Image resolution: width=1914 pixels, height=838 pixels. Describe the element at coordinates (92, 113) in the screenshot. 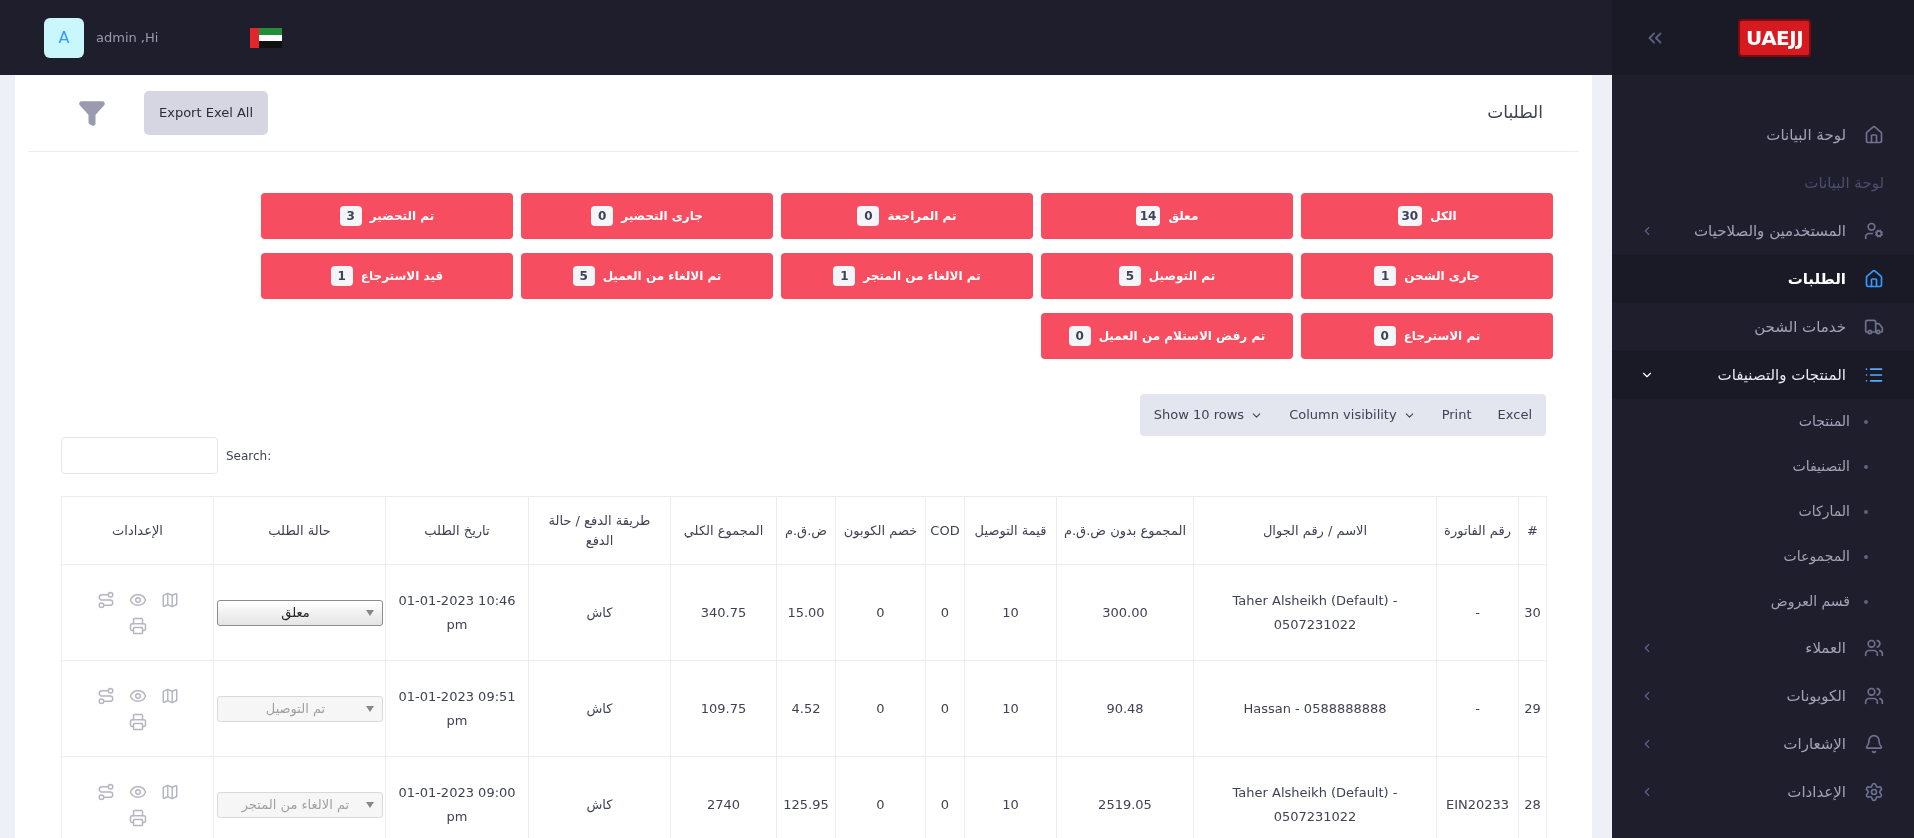

I see `filter-icon` at that location.